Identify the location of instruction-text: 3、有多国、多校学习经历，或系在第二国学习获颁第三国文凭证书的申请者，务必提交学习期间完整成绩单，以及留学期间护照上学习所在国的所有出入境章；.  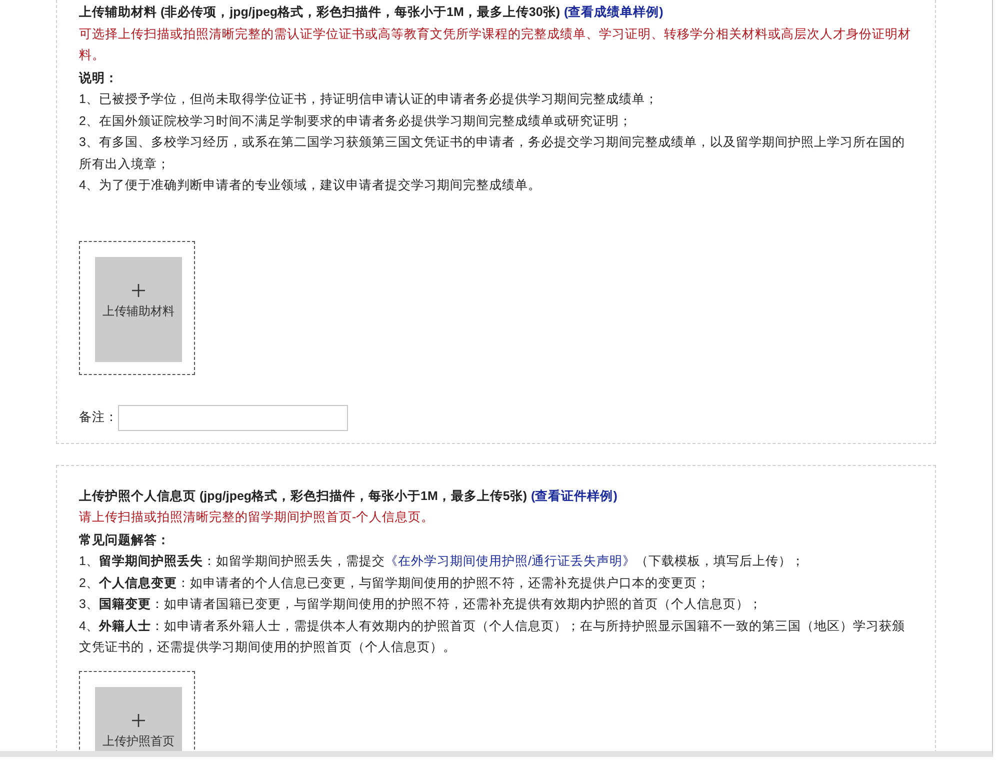
(492, 152).